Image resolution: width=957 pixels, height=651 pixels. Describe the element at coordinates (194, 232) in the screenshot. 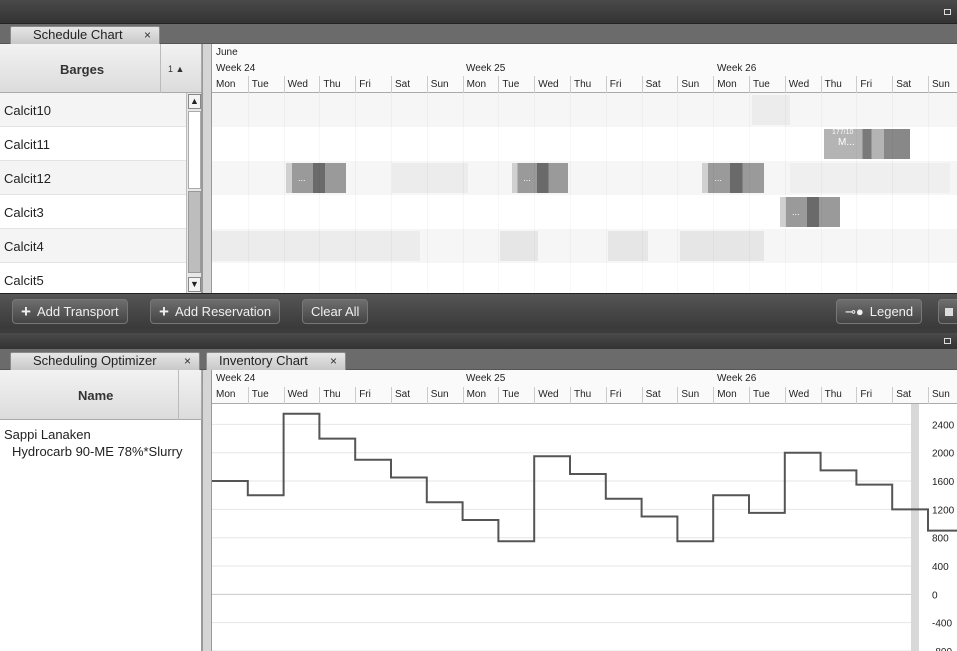

I see `scrollbar-track-lower` at that location.